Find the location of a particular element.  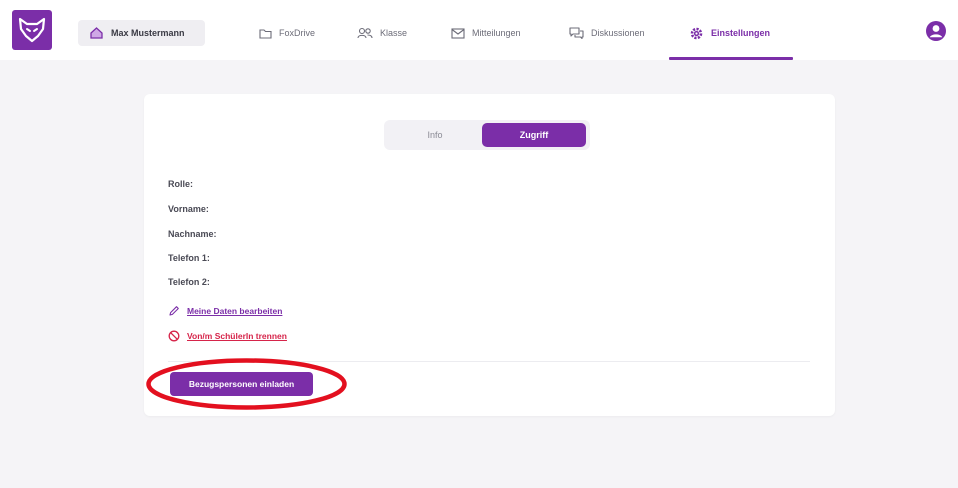

nav-mitteilungen: Mitteilungen is located at coordinates (486, 33).